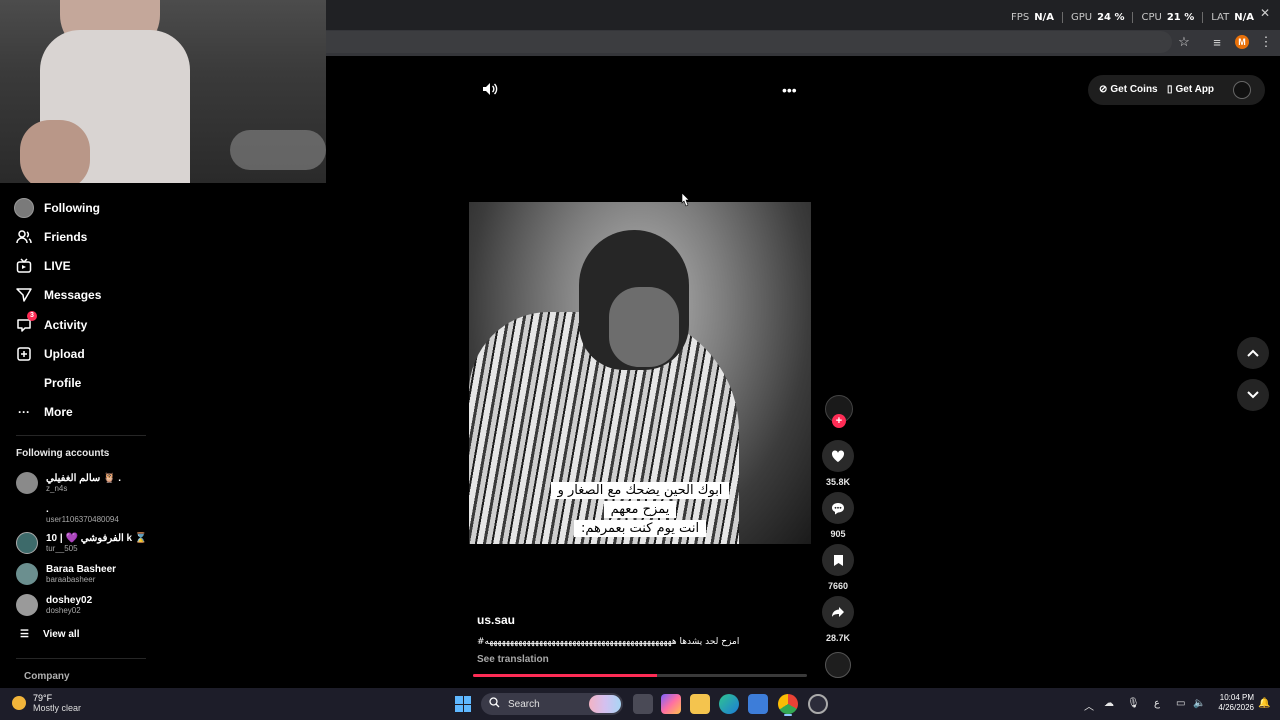 This screenshot has width=1280, height=720. Describe the element at coordinates (496, 620) in the screenshot. I see `video-author-name: us.sau` at that location.